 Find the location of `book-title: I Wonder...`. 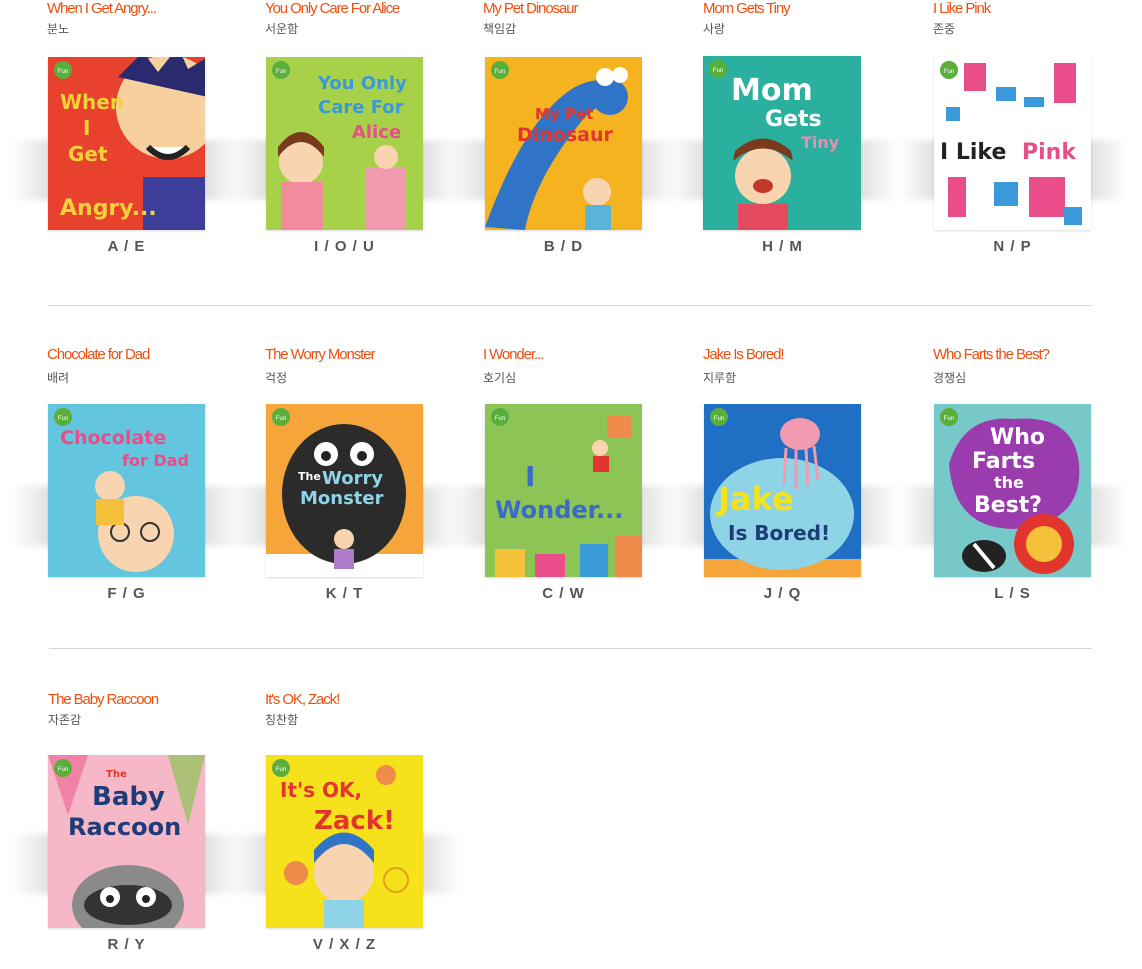

book-title: I Wonder... is located at coordinates (513, 354).